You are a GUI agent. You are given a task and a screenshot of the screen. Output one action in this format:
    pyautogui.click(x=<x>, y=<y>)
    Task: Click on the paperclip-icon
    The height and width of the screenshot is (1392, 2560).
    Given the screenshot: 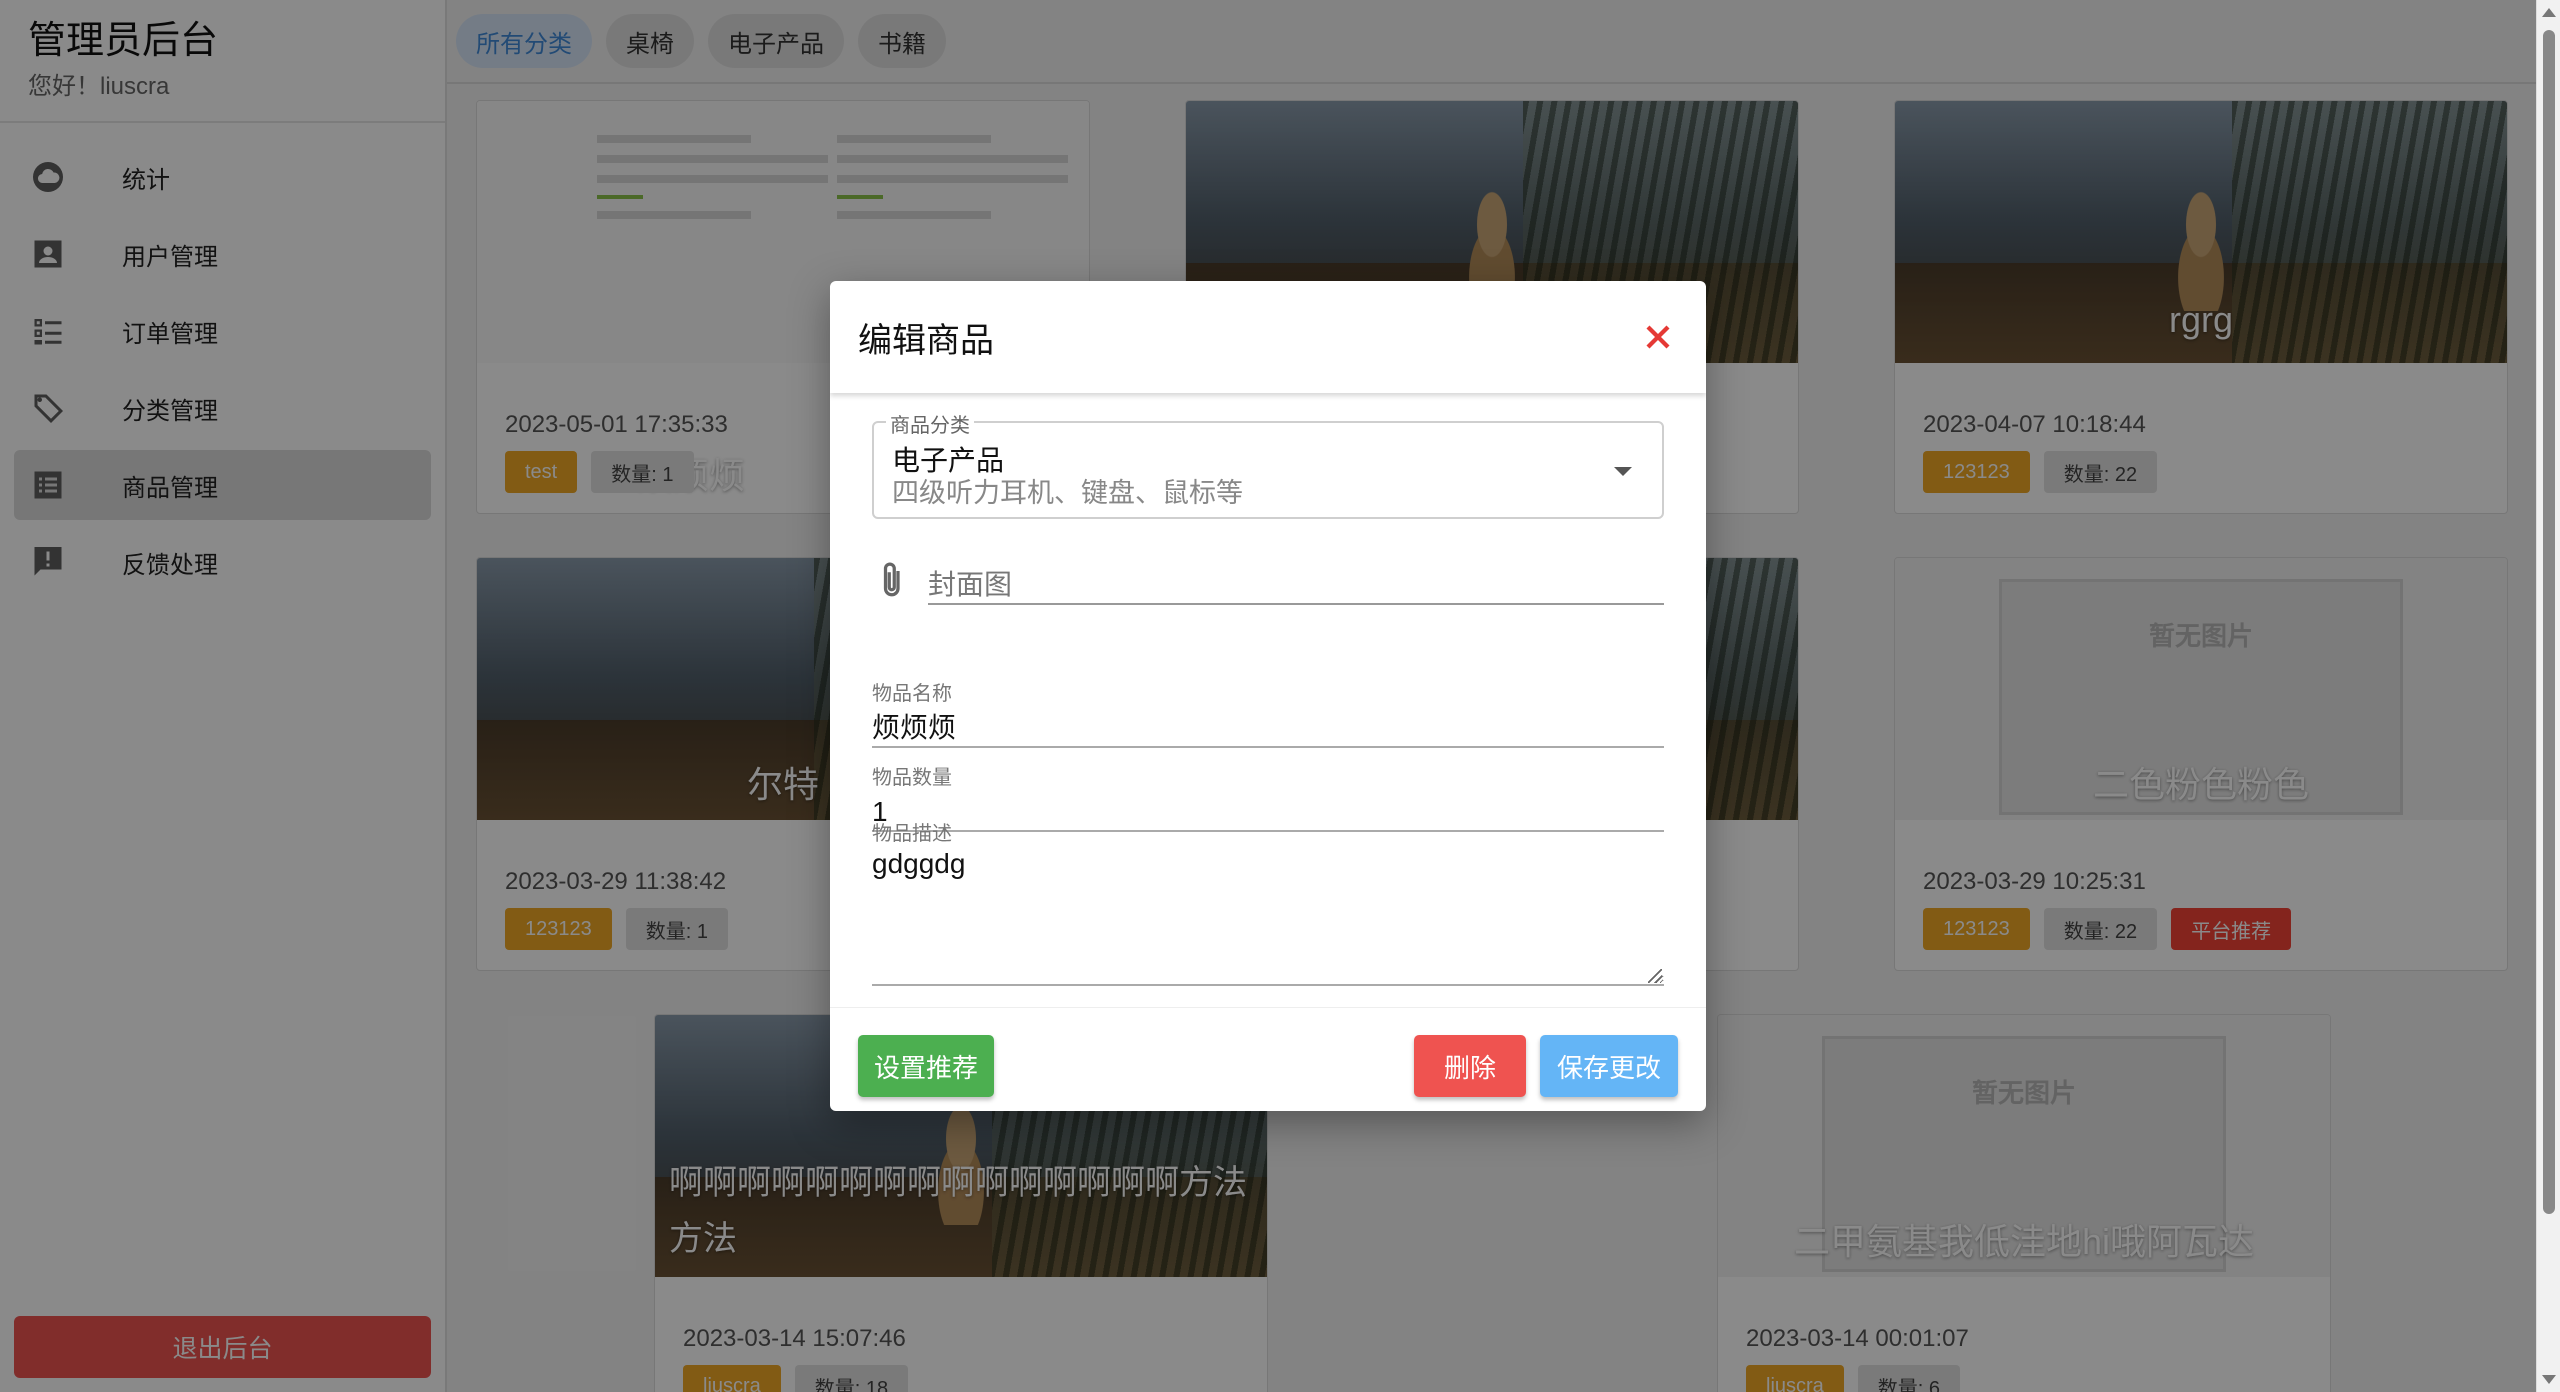 What is the action you would take?
    pyautogui.click(x=893, y=581)
    